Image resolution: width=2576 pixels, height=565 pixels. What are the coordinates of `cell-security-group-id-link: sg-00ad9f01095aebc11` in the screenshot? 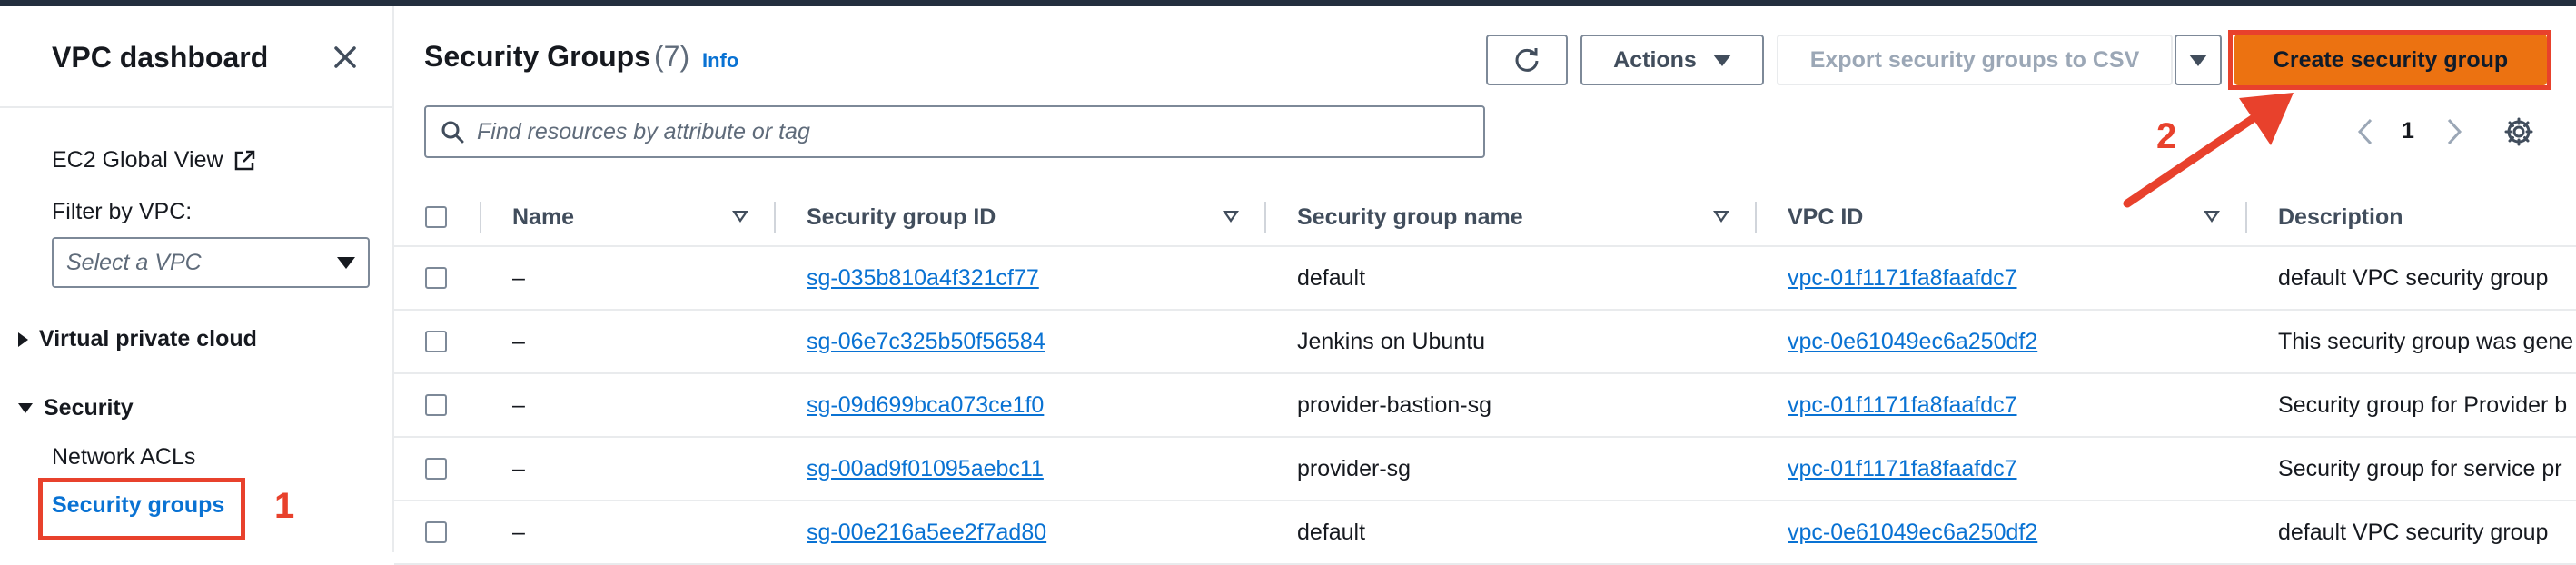 It's located at (925, 469).